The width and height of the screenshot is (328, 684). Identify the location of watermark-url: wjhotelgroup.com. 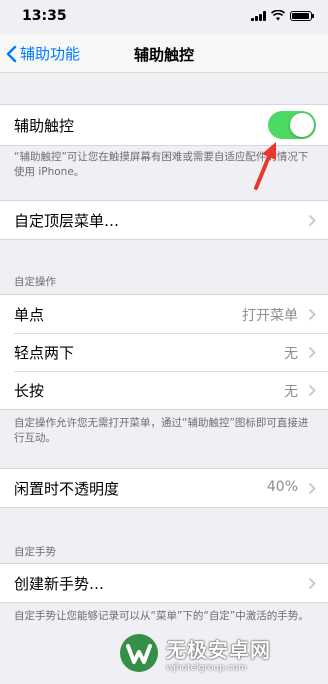
(206, 667).